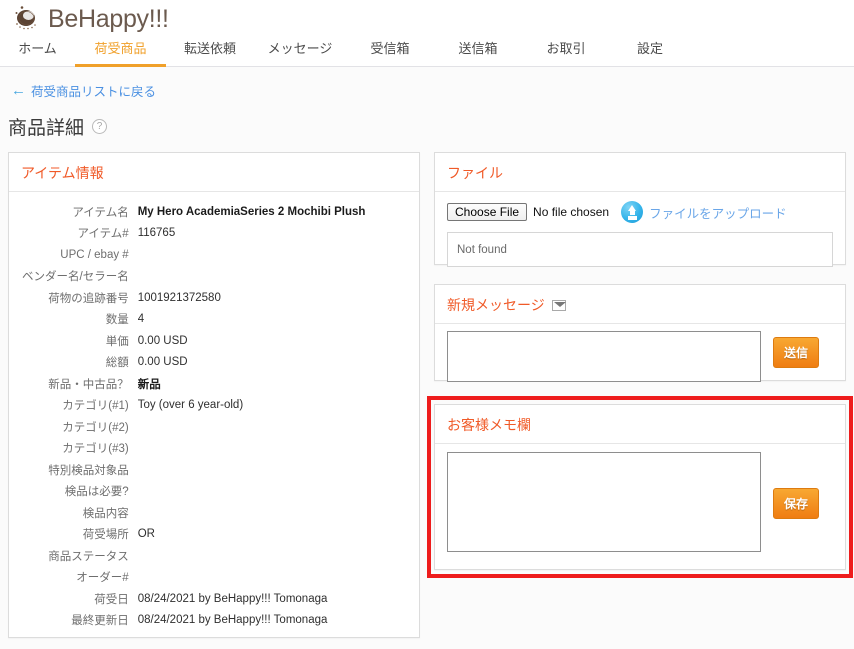  What do you see at coordinates (88, 384) in the screenshot?
I see `row-label: 新品・中古品？` at bounding box center [88, 384].